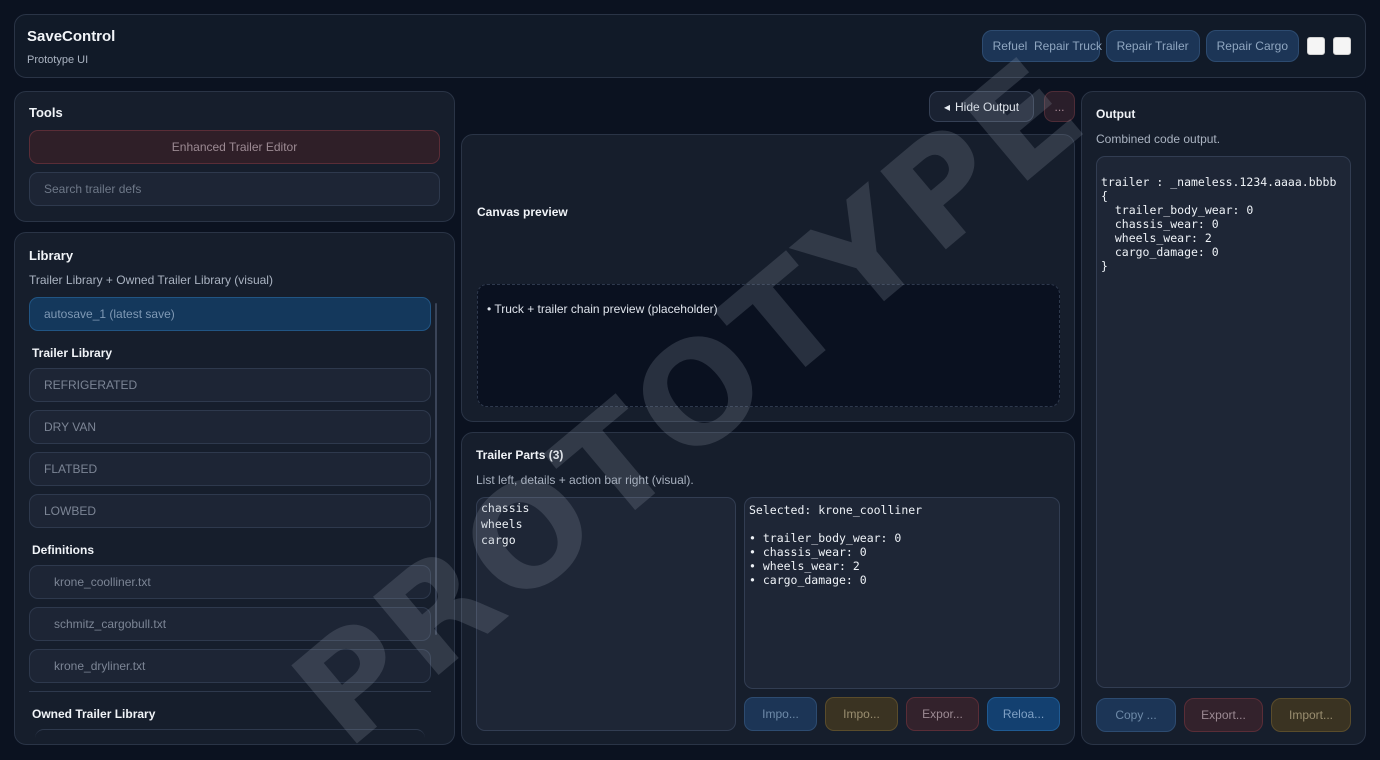 The width and height of the screenshot is (1380, 760). I want to click on parts-list: chassis wheels cargo, so click(606, 614).